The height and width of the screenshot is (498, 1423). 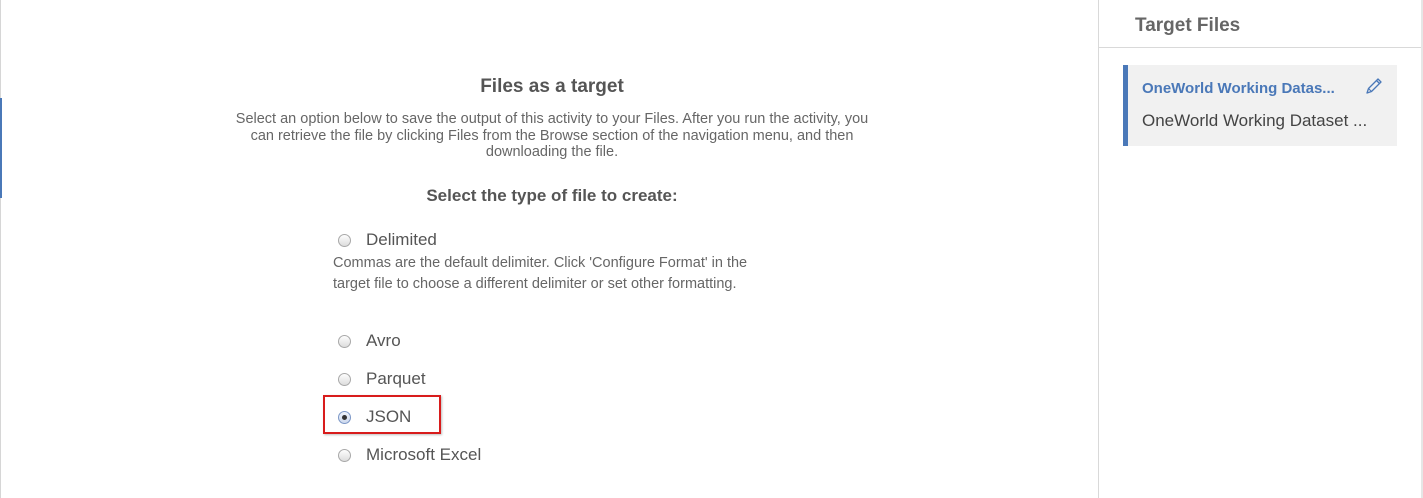 What do you see at coordinates (423, 455) in the screenshot?
I see `microsoft-excel-label: Microsoft Excel` at bounding box center [423, 455].